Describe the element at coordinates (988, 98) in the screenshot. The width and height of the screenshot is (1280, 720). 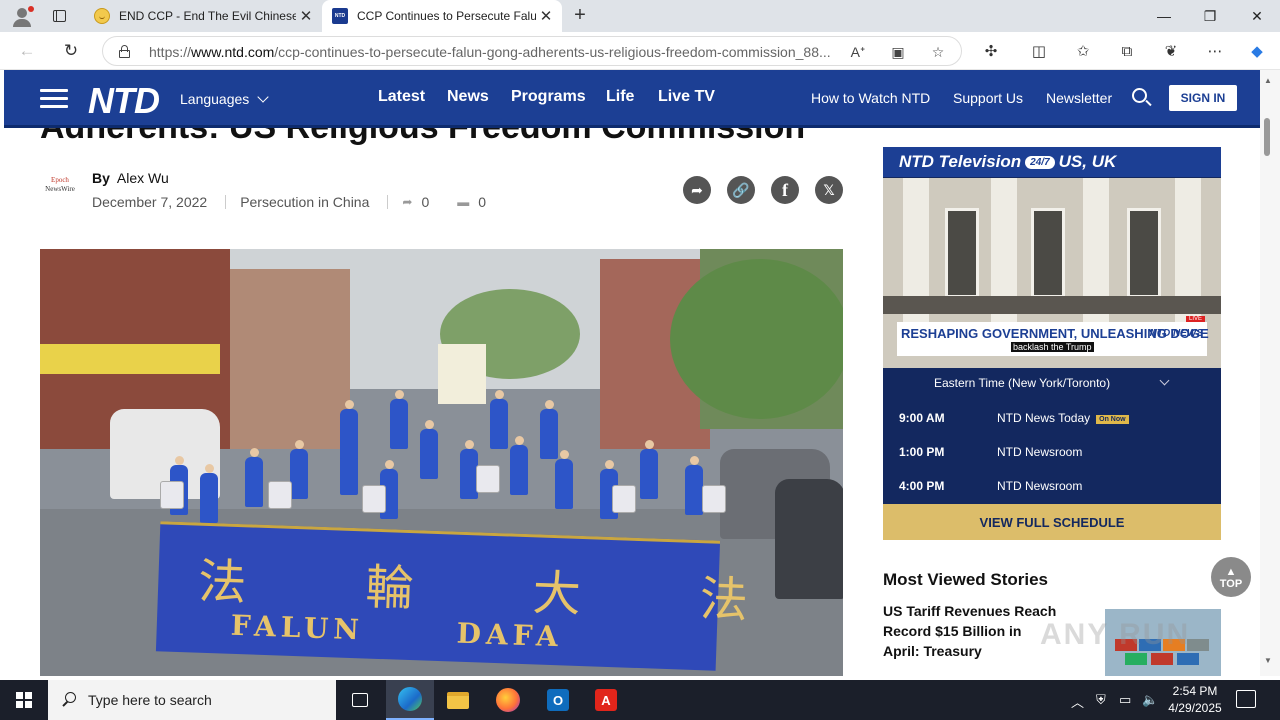
I see `nav-support-us: Support Us` at that location.